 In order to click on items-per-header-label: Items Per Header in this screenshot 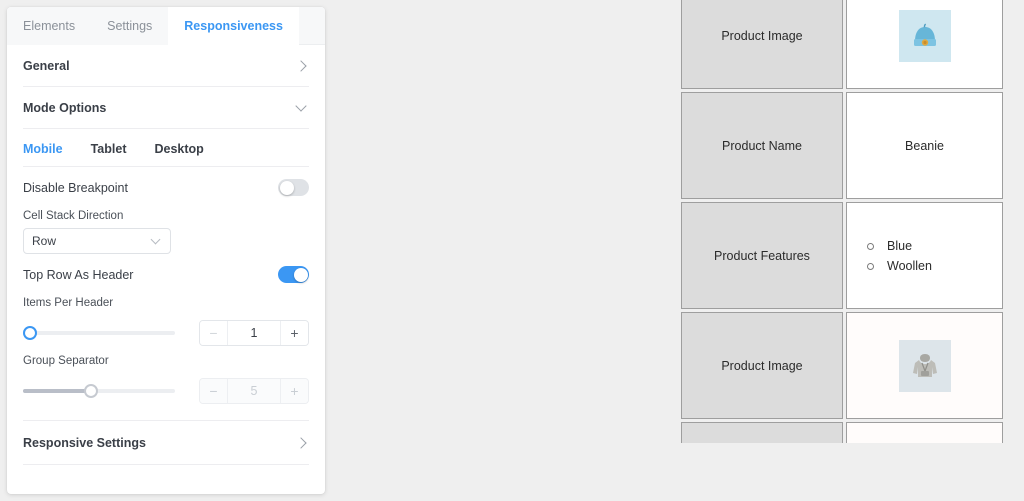, I will do `click(68, 303)`.